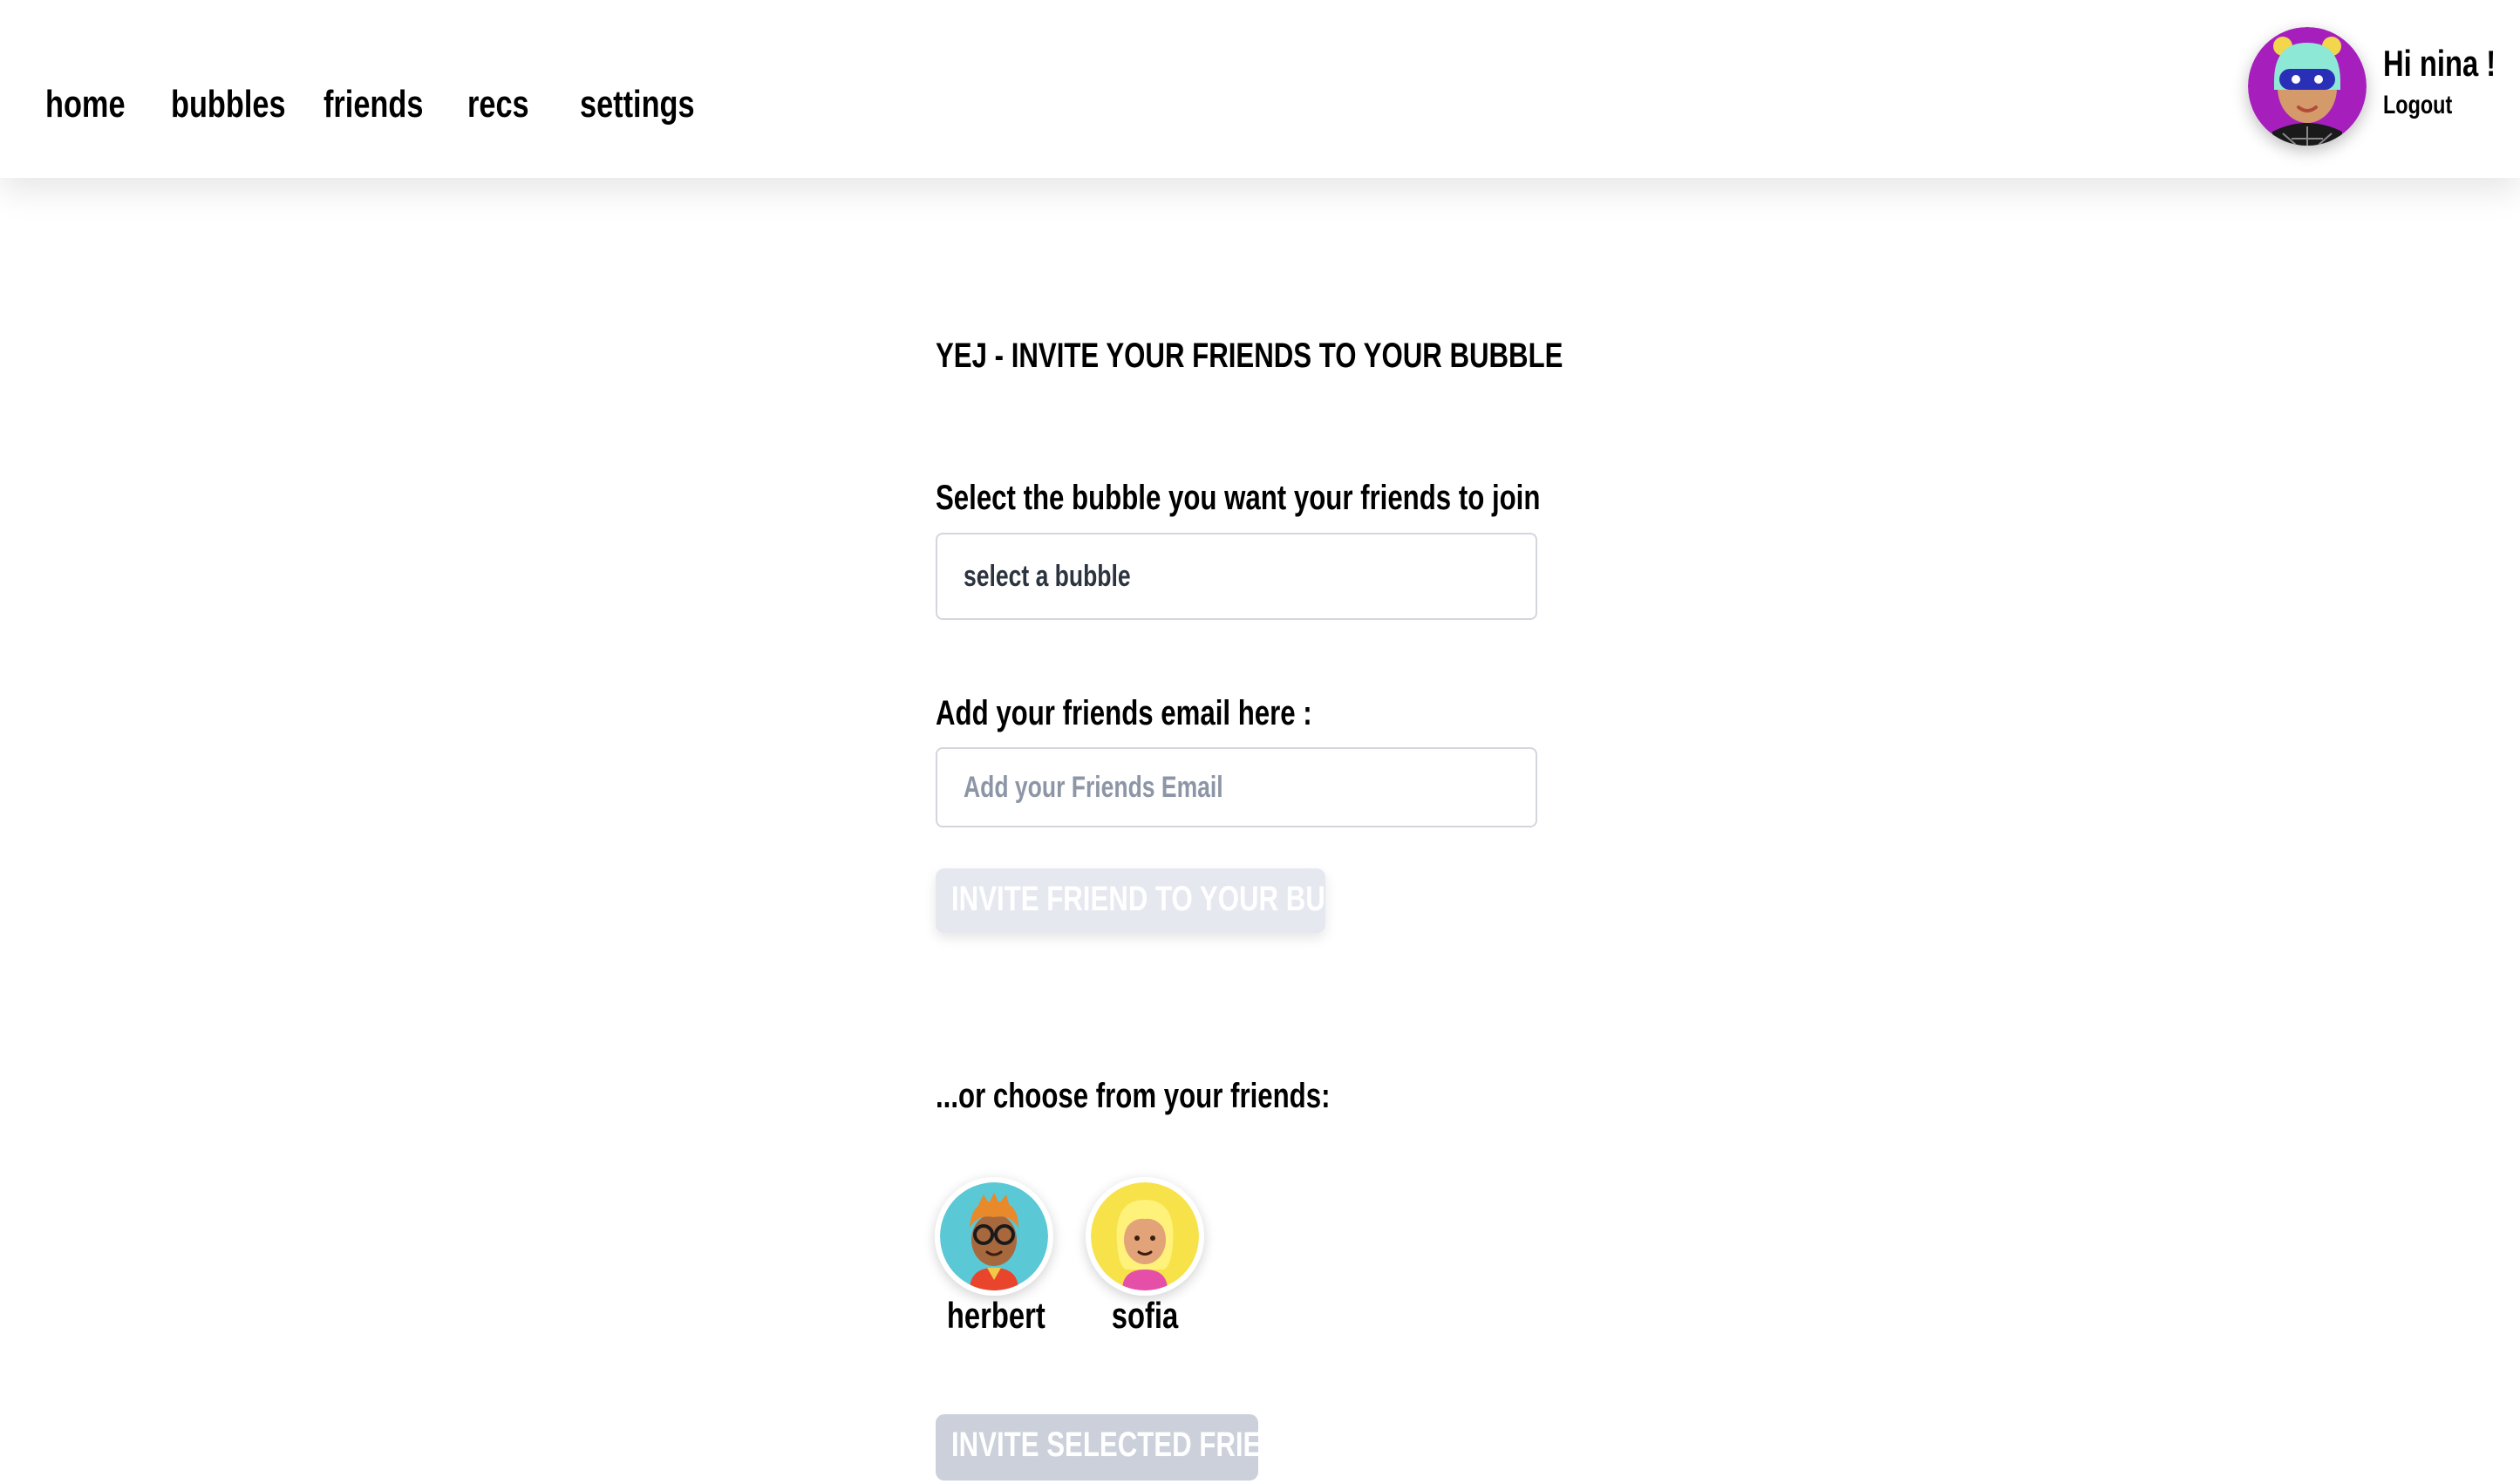  What do you see at coordinates (995, 1315) in the screenshot?
I see `friend-name: herbert` at bounding box center [995, 1315].